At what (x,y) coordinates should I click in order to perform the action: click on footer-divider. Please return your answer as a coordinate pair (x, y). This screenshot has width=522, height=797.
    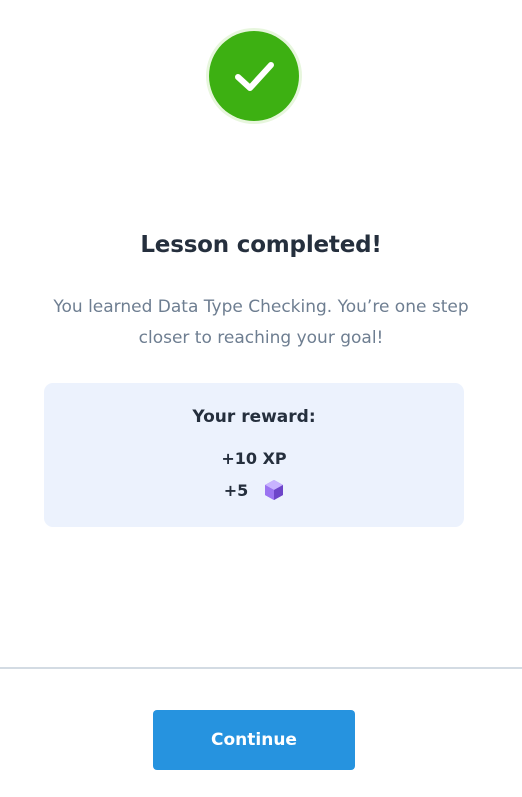
    Looking at the image, I should click on (261, 668).